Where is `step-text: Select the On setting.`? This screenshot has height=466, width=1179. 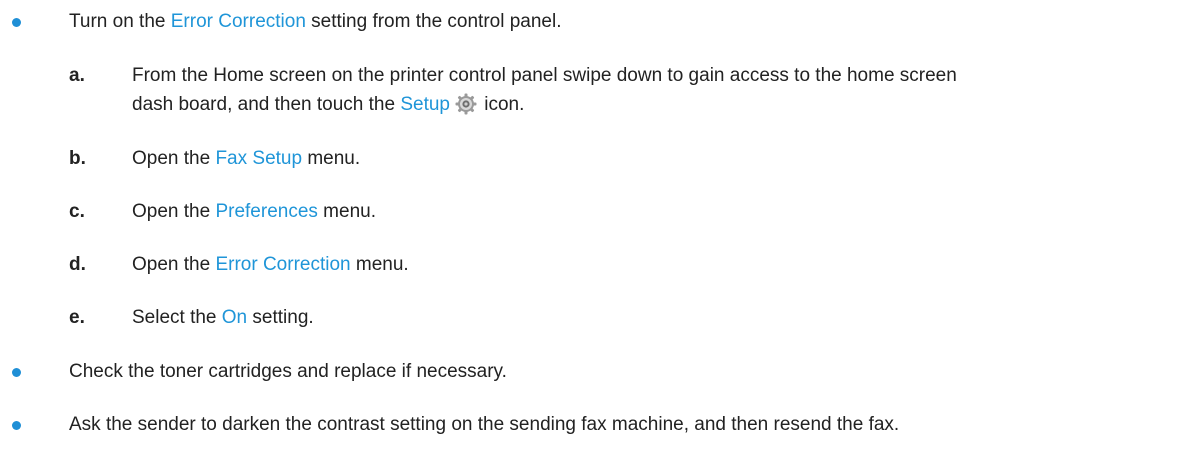
step-text: Select the On setting. is located at coordinates (223, 317).